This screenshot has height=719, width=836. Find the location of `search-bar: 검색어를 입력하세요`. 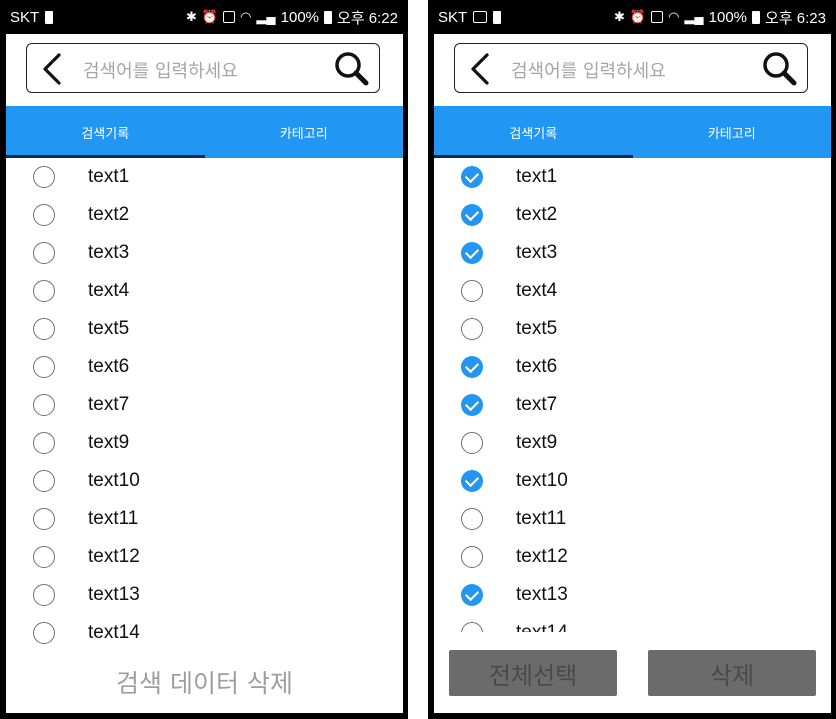

search-bar: 검색어를 입력하세요 is located at coordinates (631, 68).